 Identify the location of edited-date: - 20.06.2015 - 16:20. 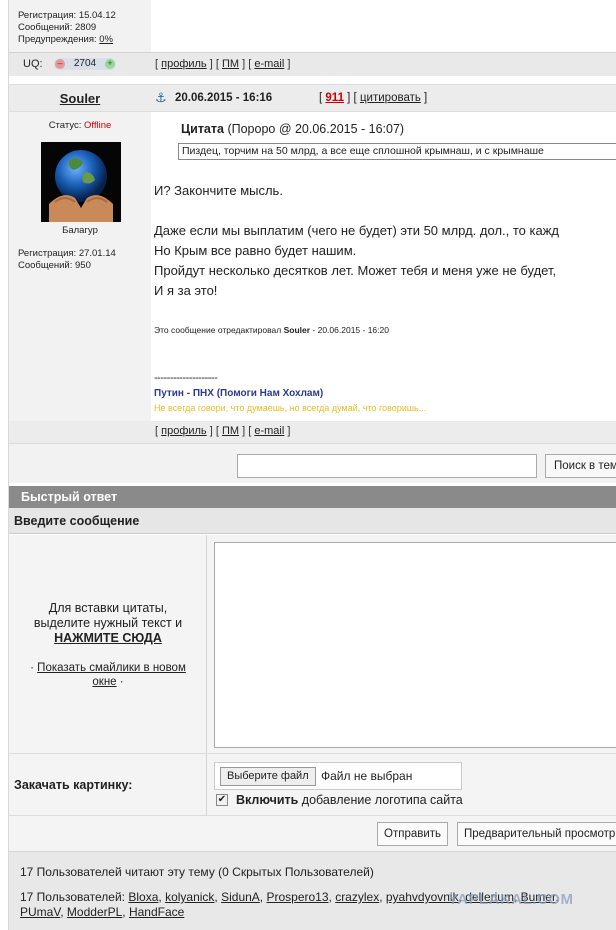
(349, 330).